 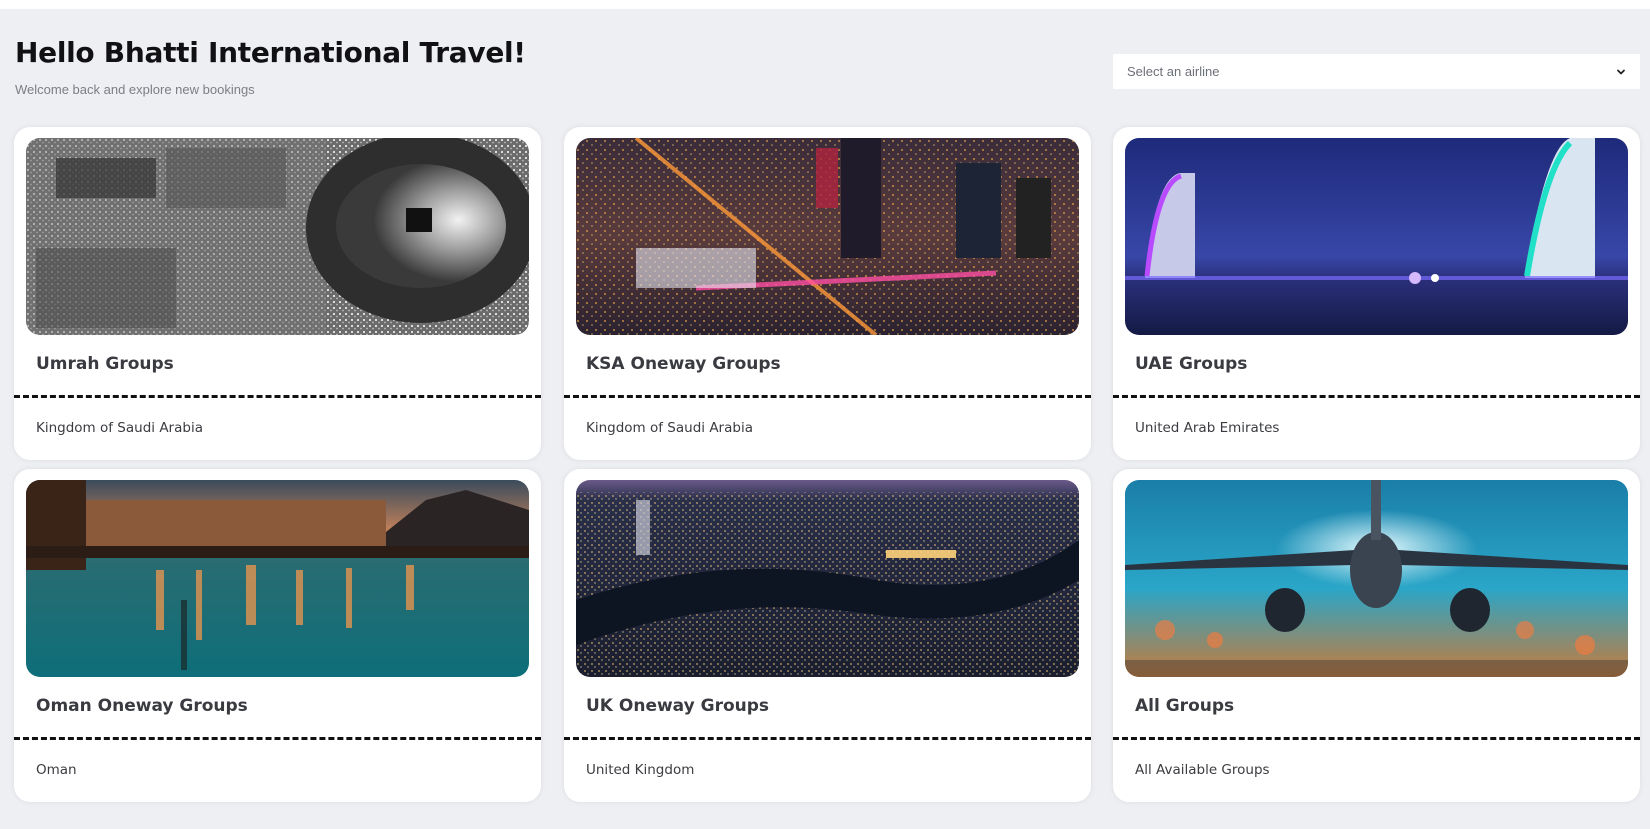 What do you see at coordinates (1376, 71) in the screenshot?
I see `airline-select: Select an airline` at bounding box center [1376, 71].